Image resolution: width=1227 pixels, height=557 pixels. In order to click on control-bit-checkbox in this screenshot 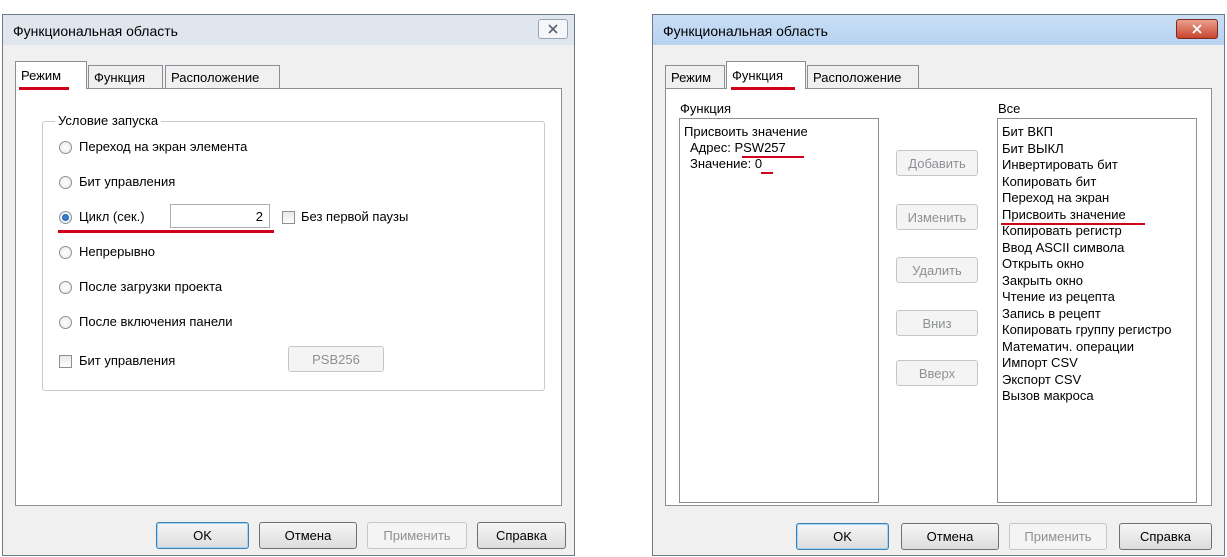, I will do `click(65, 361)`.